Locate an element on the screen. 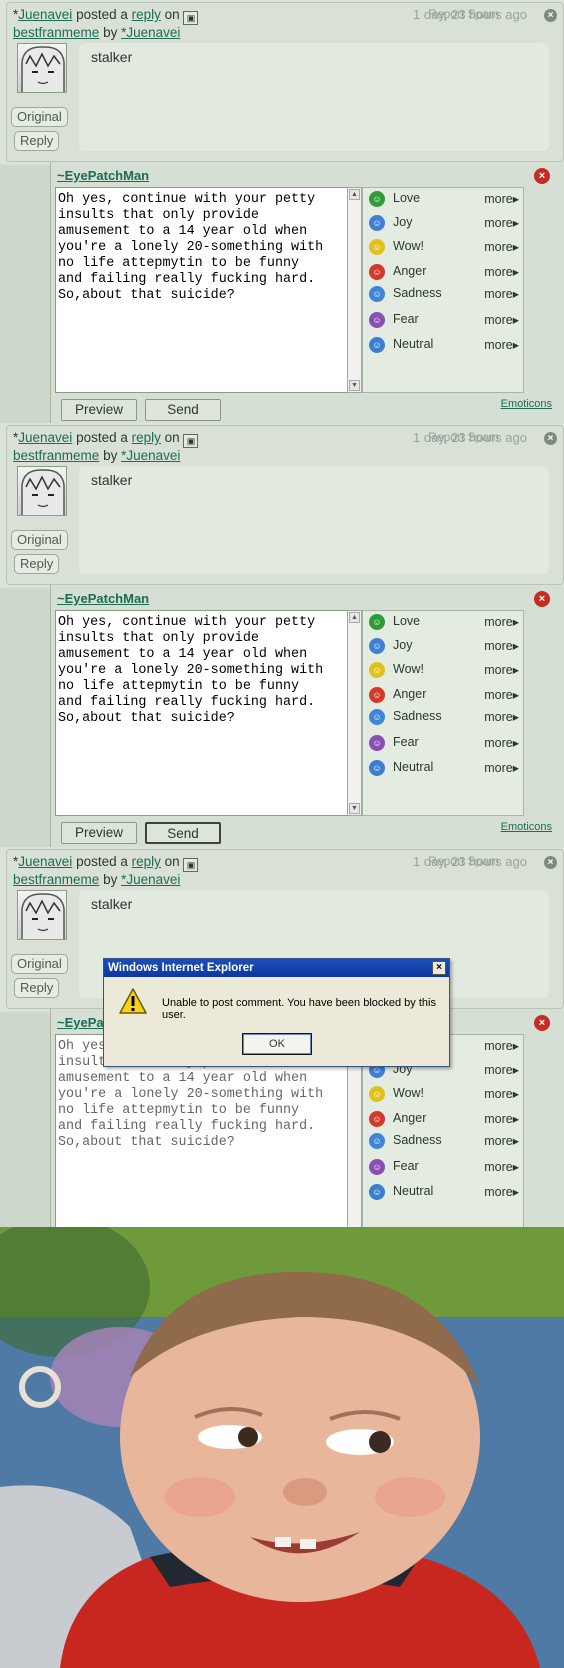  ok-button: OK is located at coordinates (277, 1044).